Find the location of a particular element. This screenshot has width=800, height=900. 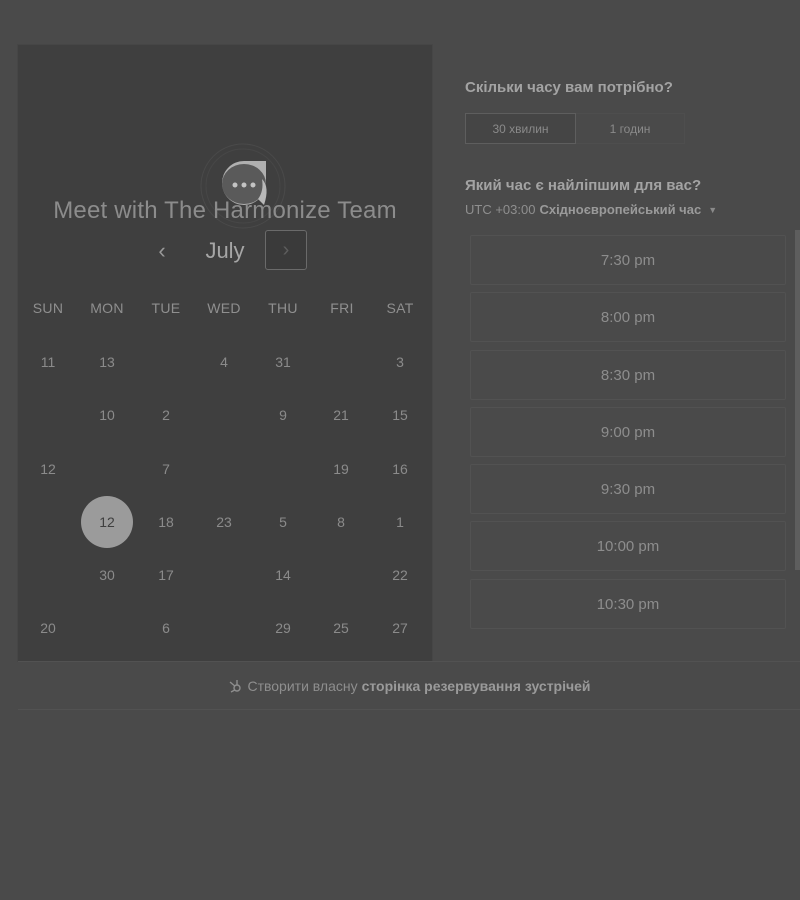

day-cell: 1 is located at coordinates (400, 522).